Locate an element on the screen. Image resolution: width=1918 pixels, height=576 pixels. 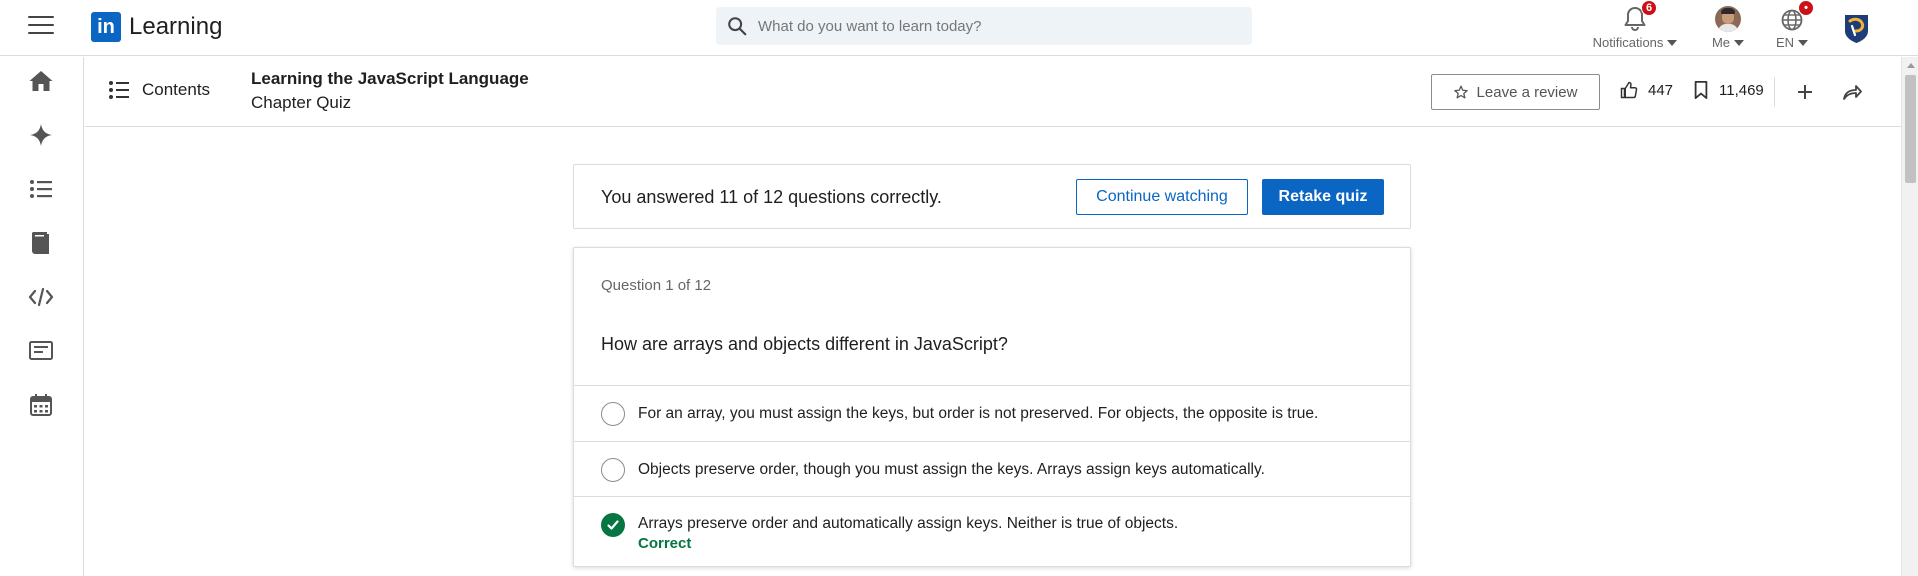
linkedin-in-icon: in is located at coordinates (106, 27).